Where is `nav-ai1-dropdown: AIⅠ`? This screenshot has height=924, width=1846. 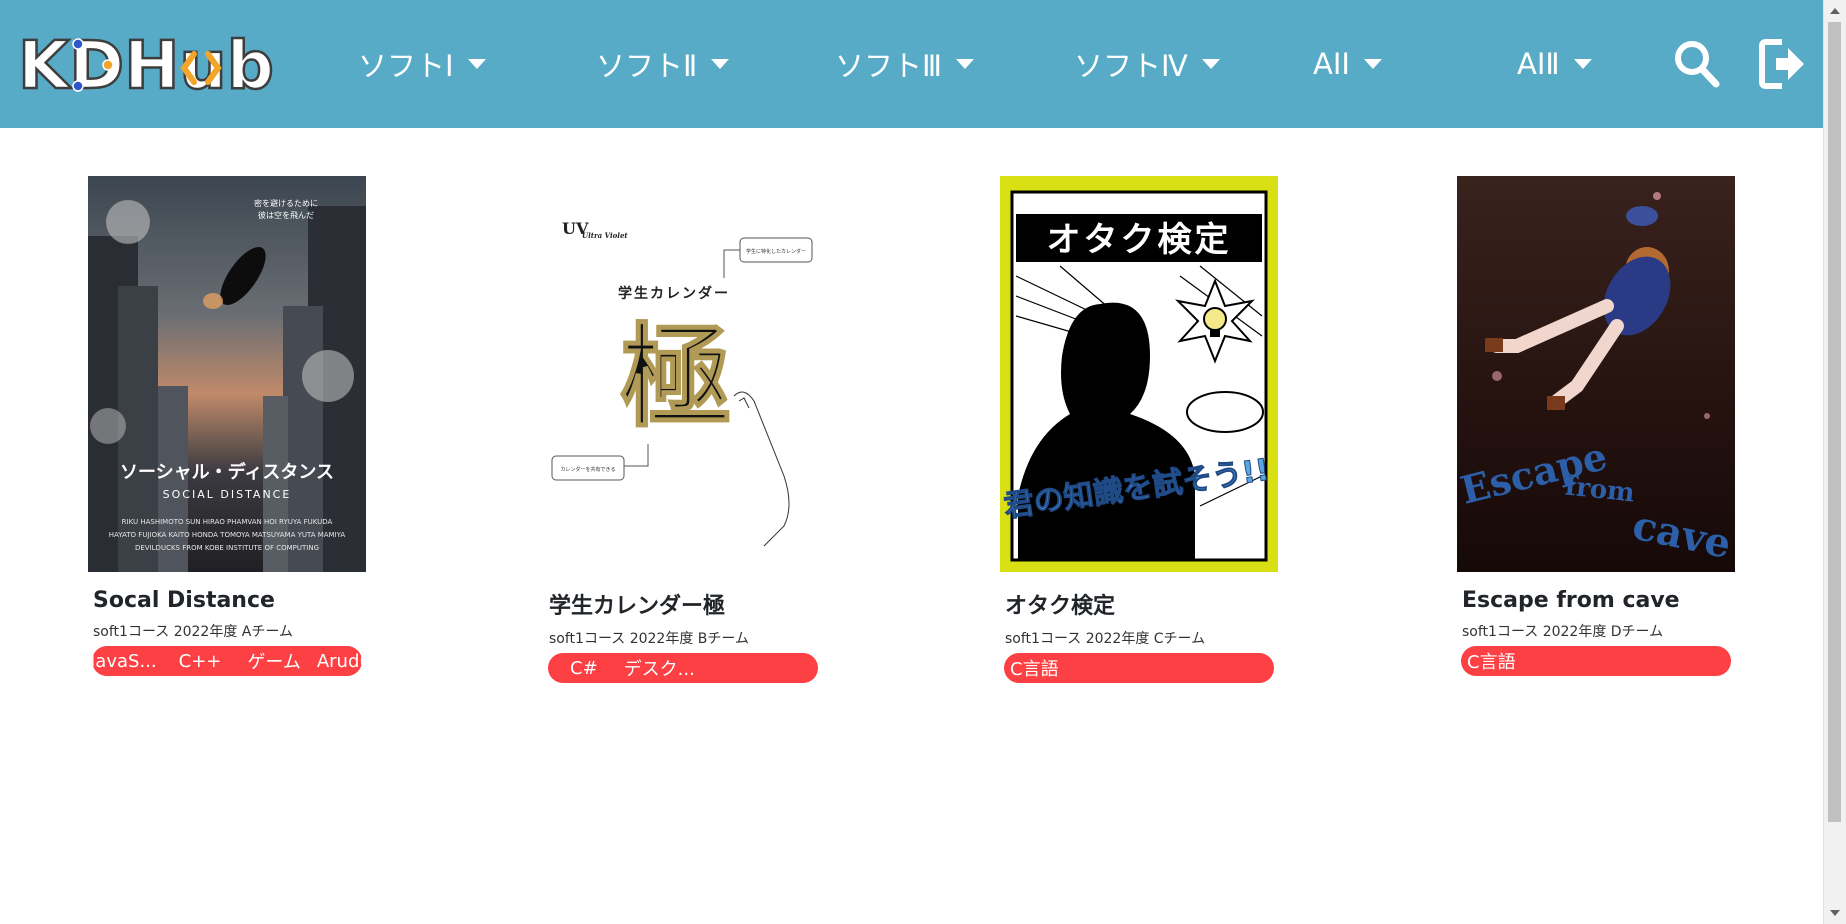
nav-ai1-dropdown: AIⅠ is located at coordinates (1347, 64).